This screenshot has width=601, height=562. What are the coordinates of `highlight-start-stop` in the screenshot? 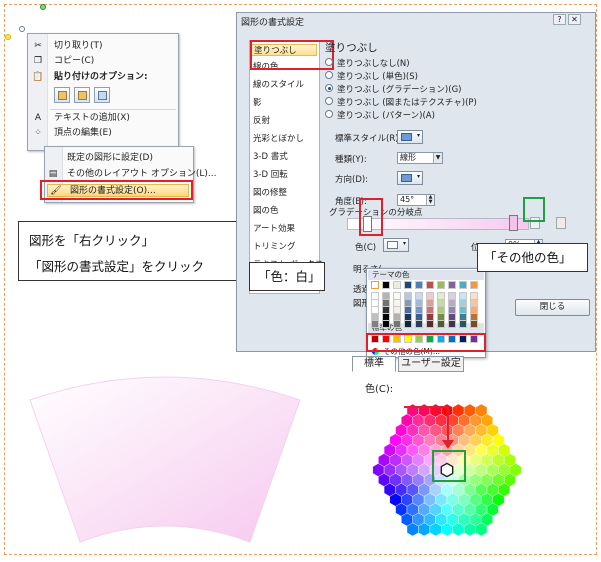 It's located at (371, 217).